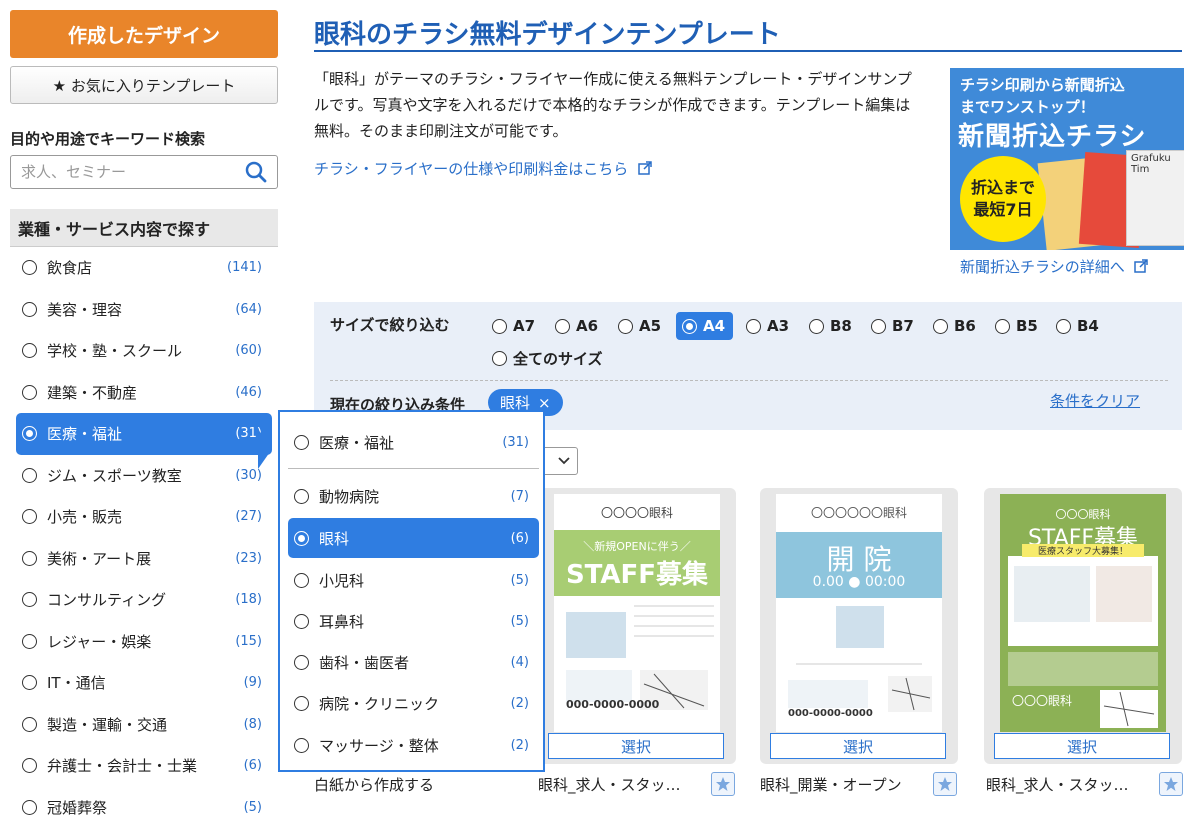  What do you see at coordinates (859, 613) in the screenshot?
I see `template-thumbnail: 〇〇〇〇〇〇眼科 開 院 0.00 ● 00:00 000-0000-0000` at bounding box center [859, 613].